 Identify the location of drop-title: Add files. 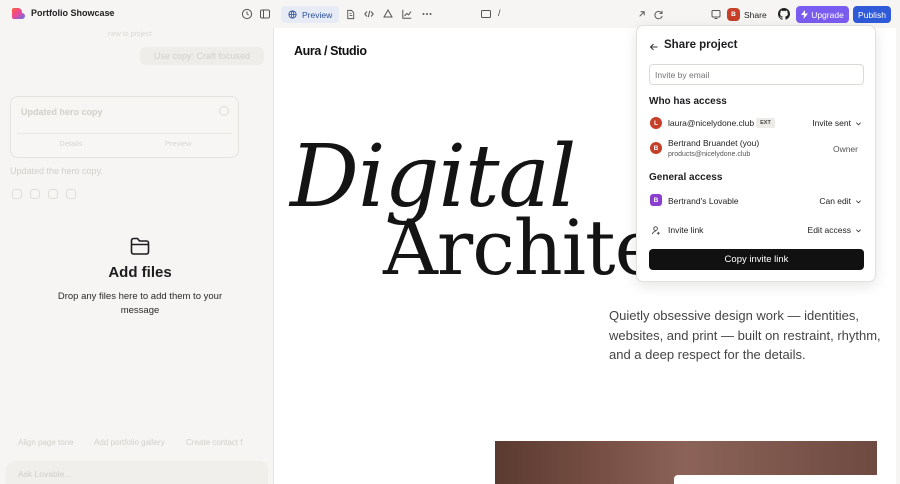
(140, 272).